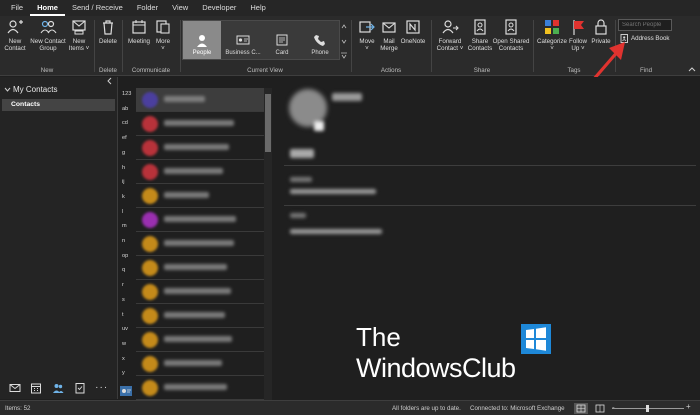 The height and width of the screenshot is (415, 700). What do you see at coordinates (367, 35) in the screenshot?
I see `move-button: Move ˅` at bounding box center [367, 35].